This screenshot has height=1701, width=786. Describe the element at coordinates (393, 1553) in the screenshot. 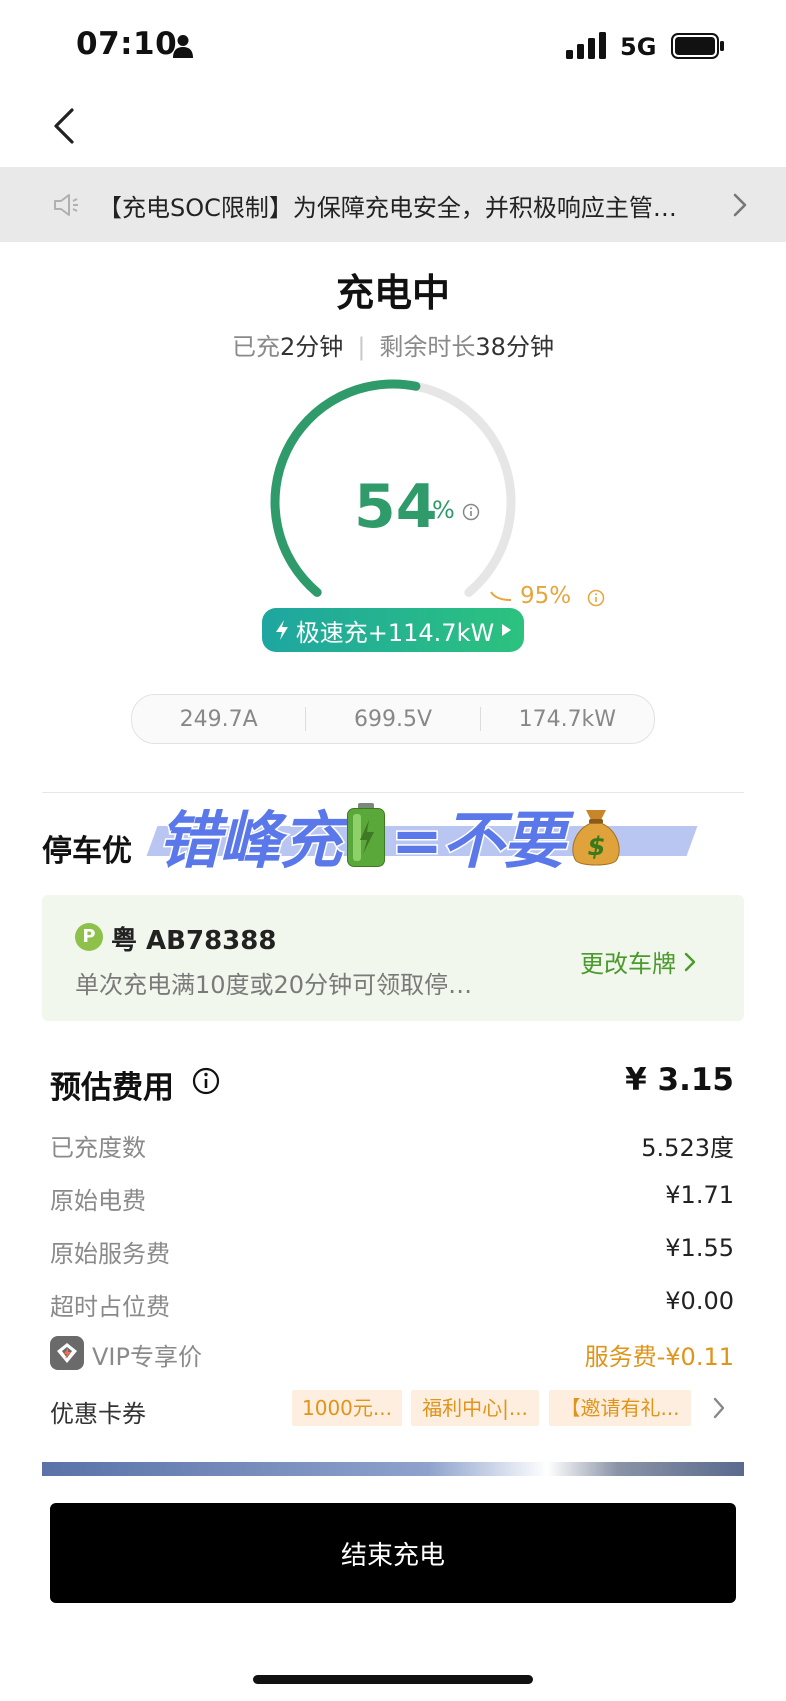

I see `end-charging-button: 结束充电` at that location.